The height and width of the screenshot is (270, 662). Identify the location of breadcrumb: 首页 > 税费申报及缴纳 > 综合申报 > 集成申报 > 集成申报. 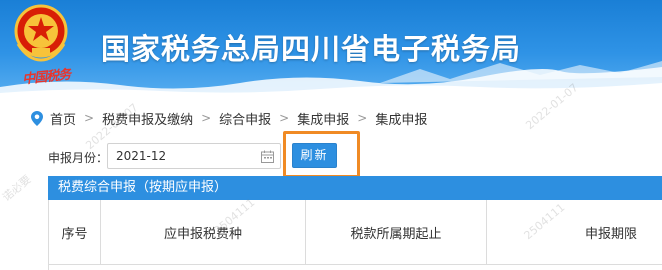
(229, 118).